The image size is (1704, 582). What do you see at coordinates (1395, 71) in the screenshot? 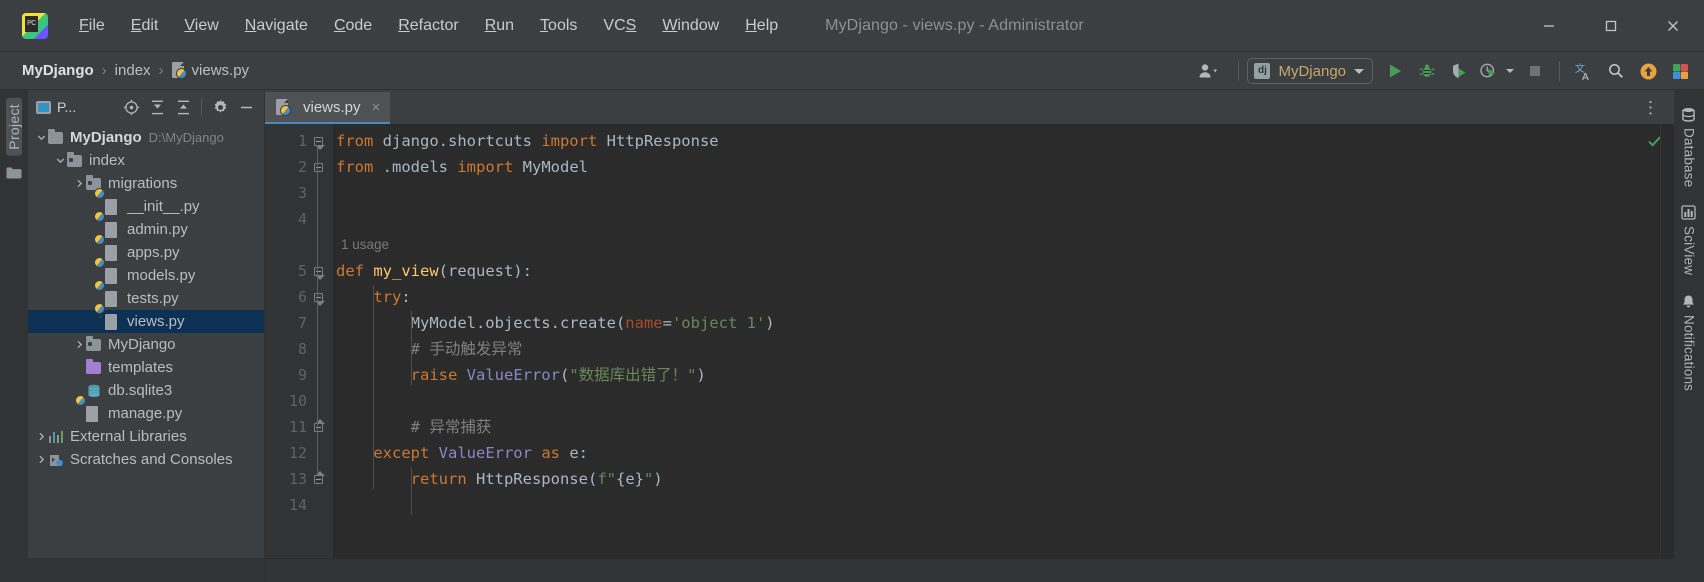
I see `run-icon` at bounding box center [1395, 71].